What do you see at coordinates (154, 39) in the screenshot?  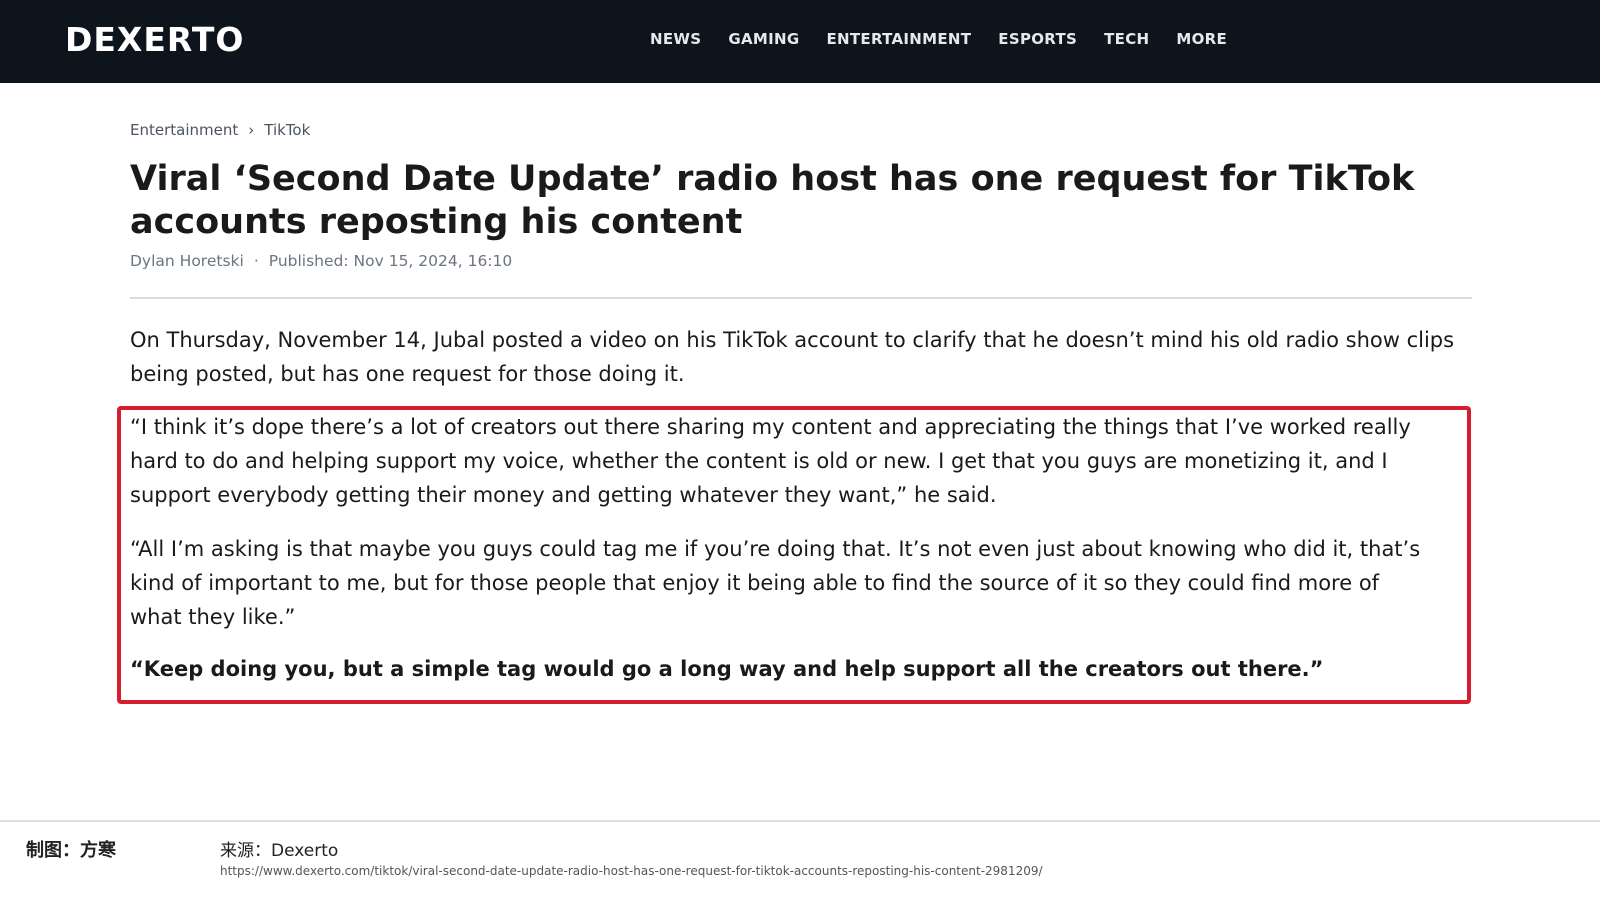 I see `site-logo: DEXERTO` at bounding box center [154, 39].